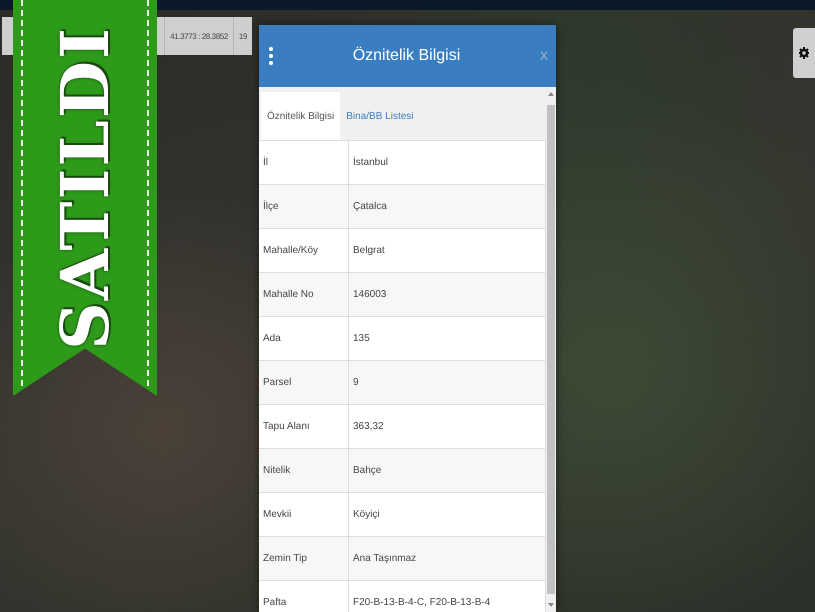 The height and width of the screenshot is (612, 815). I want to click on table-cell: Parsel, so click(304, 382).